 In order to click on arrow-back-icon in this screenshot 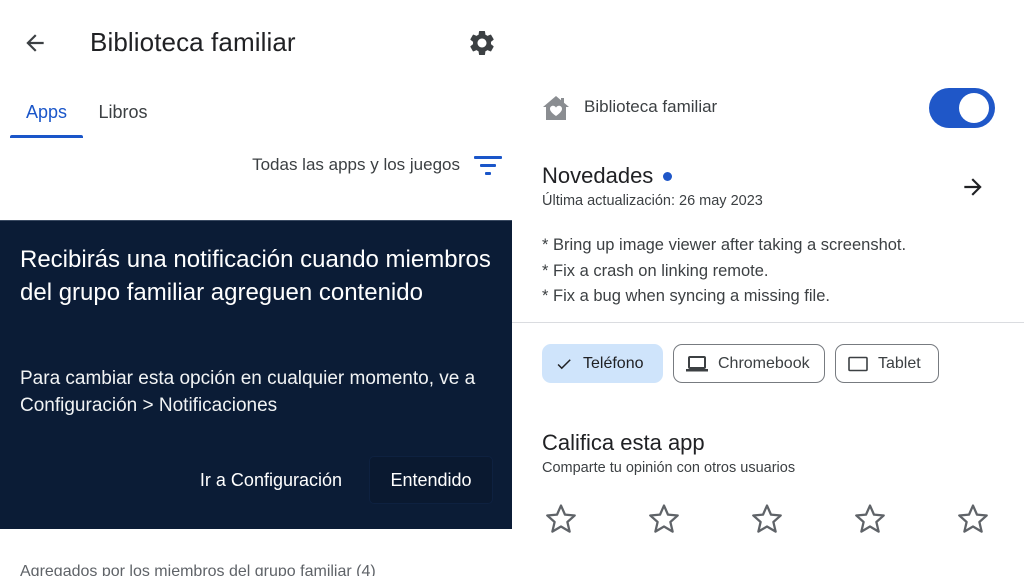, I will do `click(35, 43)`.